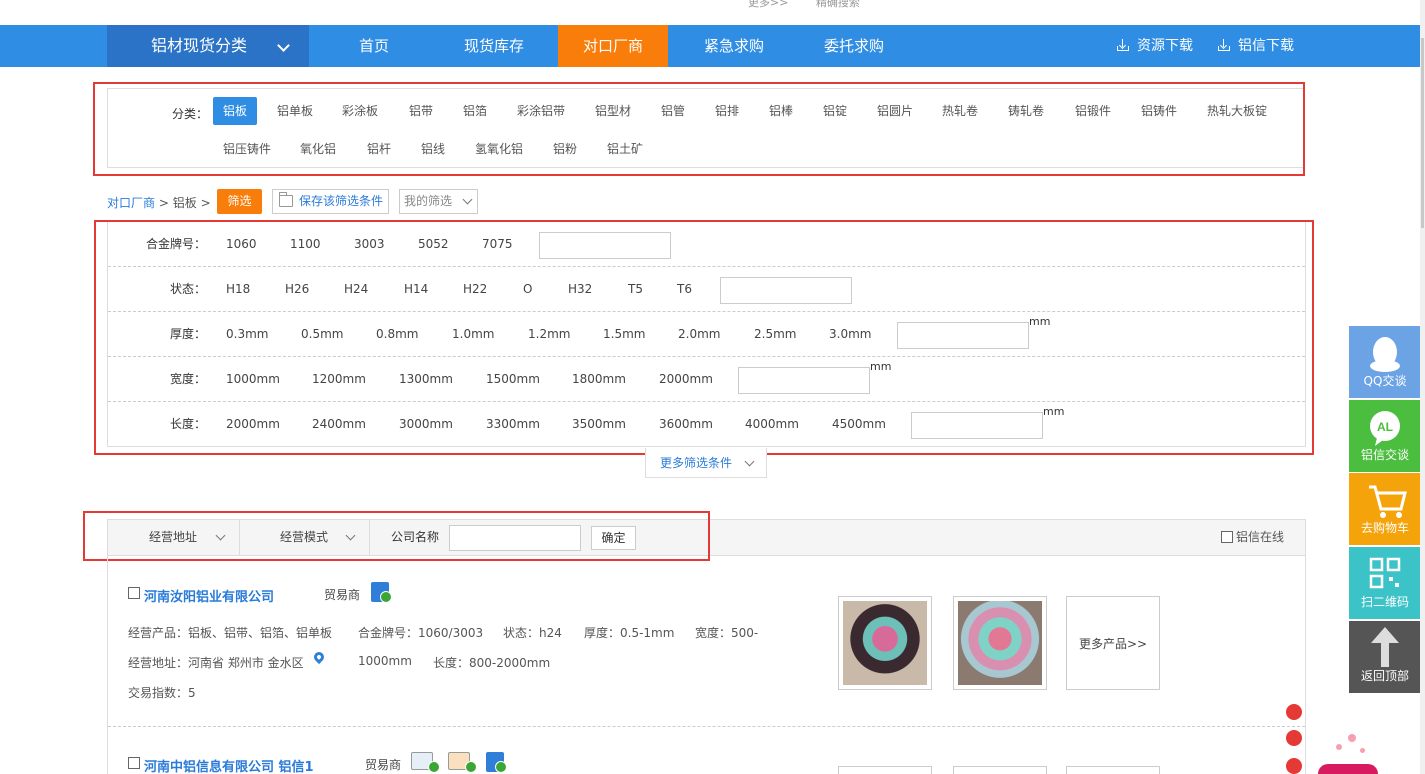  I want to click on company-products: 经营产品：铝板、铝带、铝箔、铝单板, so click(230, 633).